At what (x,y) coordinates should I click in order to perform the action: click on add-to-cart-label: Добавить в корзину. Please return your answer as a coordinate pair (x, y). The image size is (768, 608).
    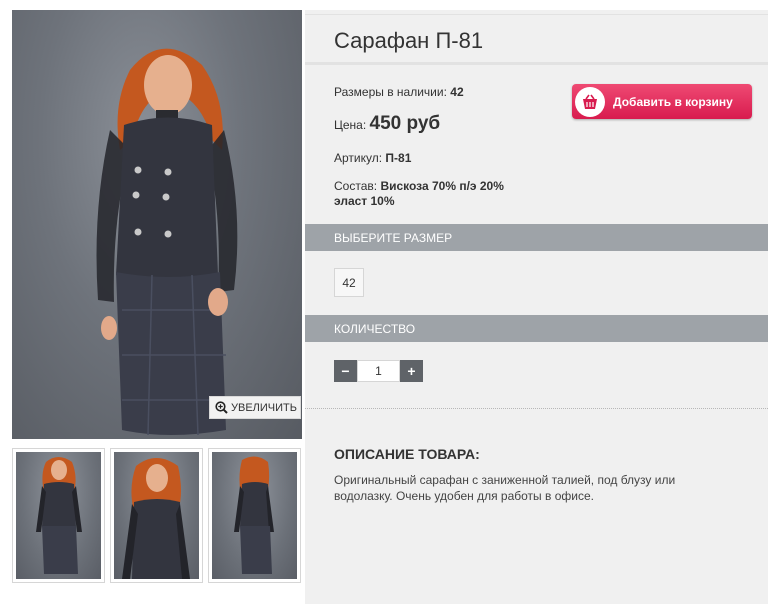
    Looking at the image, I should click on (673, 101).